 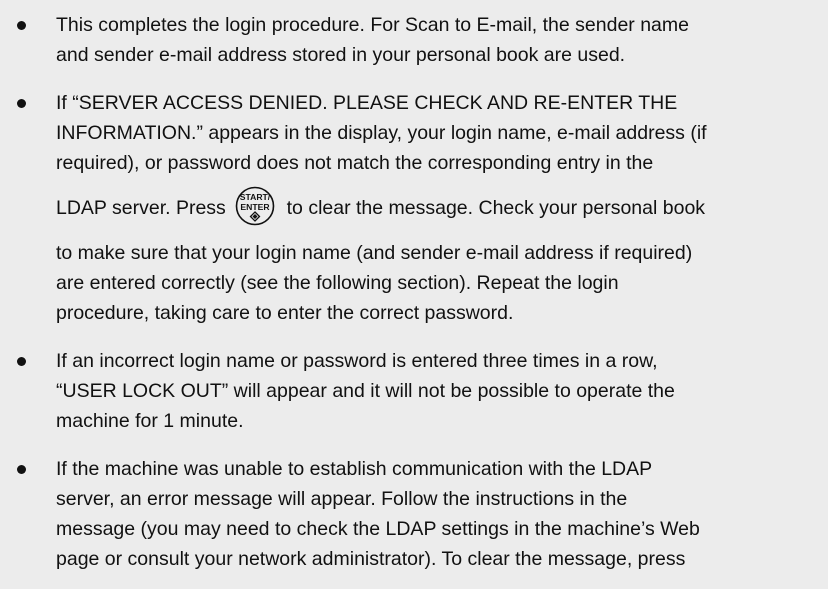 I want to click on key-top-label: START/, so click(x=255, y=197).